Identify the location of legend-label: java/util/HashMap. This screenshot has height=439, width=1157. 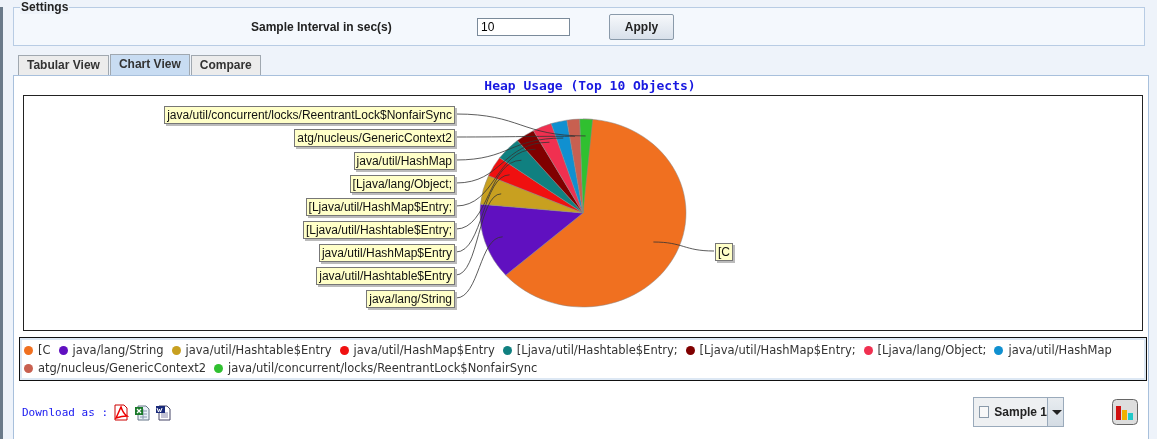
(1060, 350).